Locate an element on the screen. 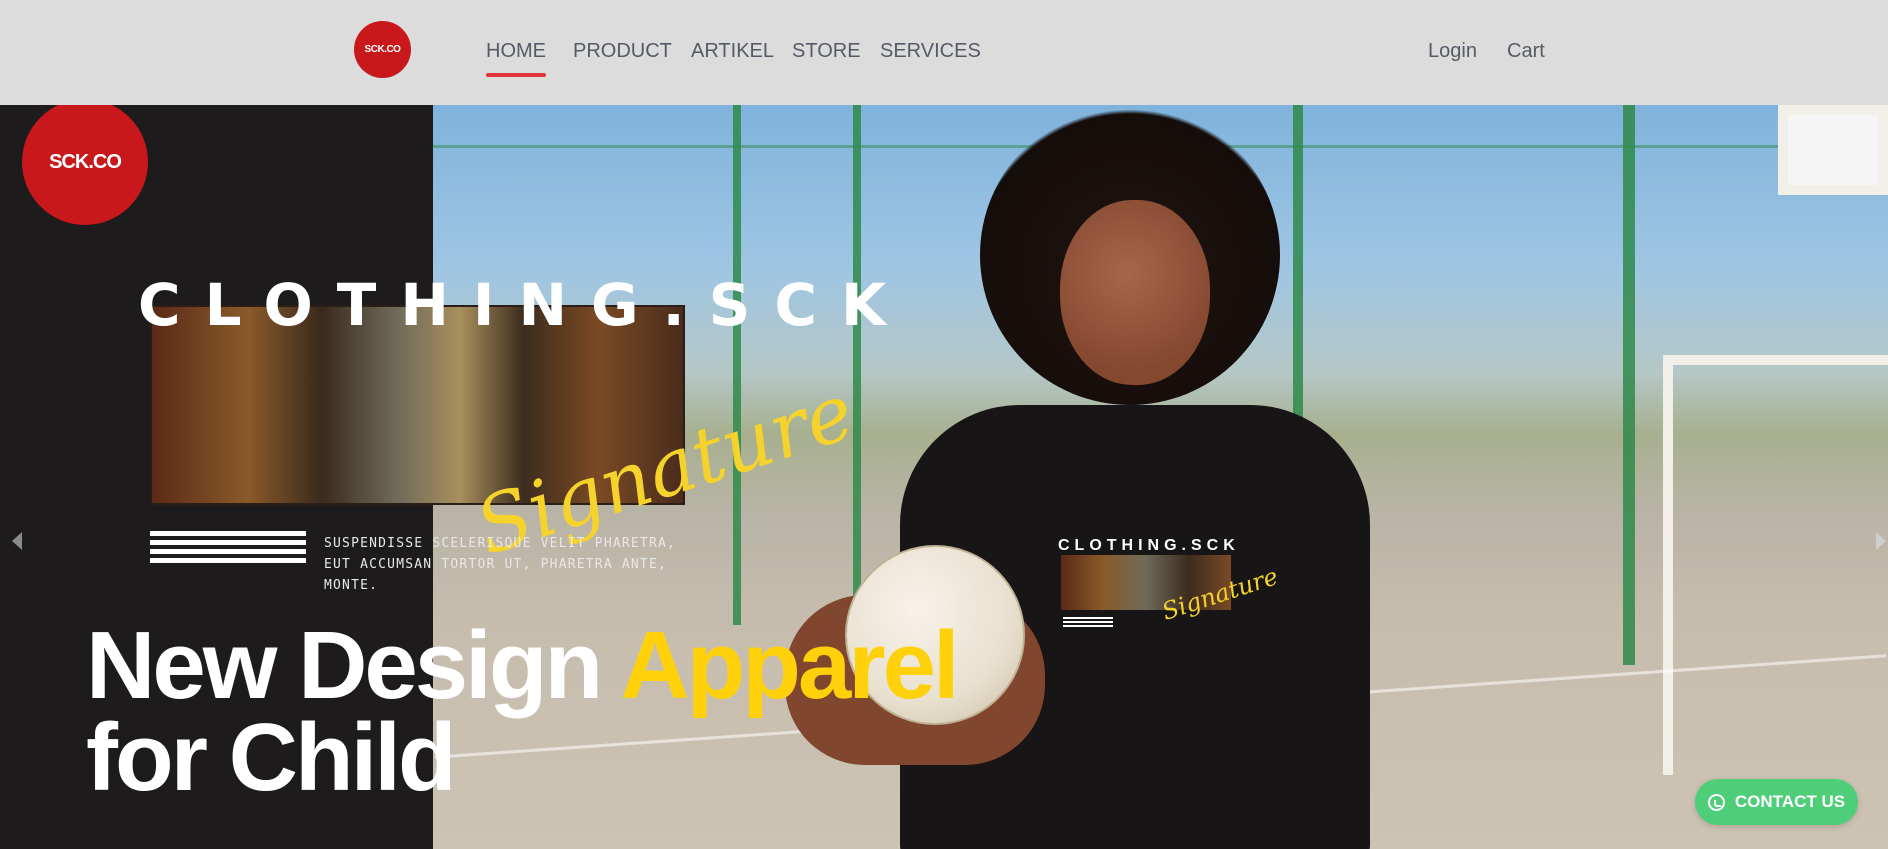  headline-part1: New Design is located at coordinates (353, 665).